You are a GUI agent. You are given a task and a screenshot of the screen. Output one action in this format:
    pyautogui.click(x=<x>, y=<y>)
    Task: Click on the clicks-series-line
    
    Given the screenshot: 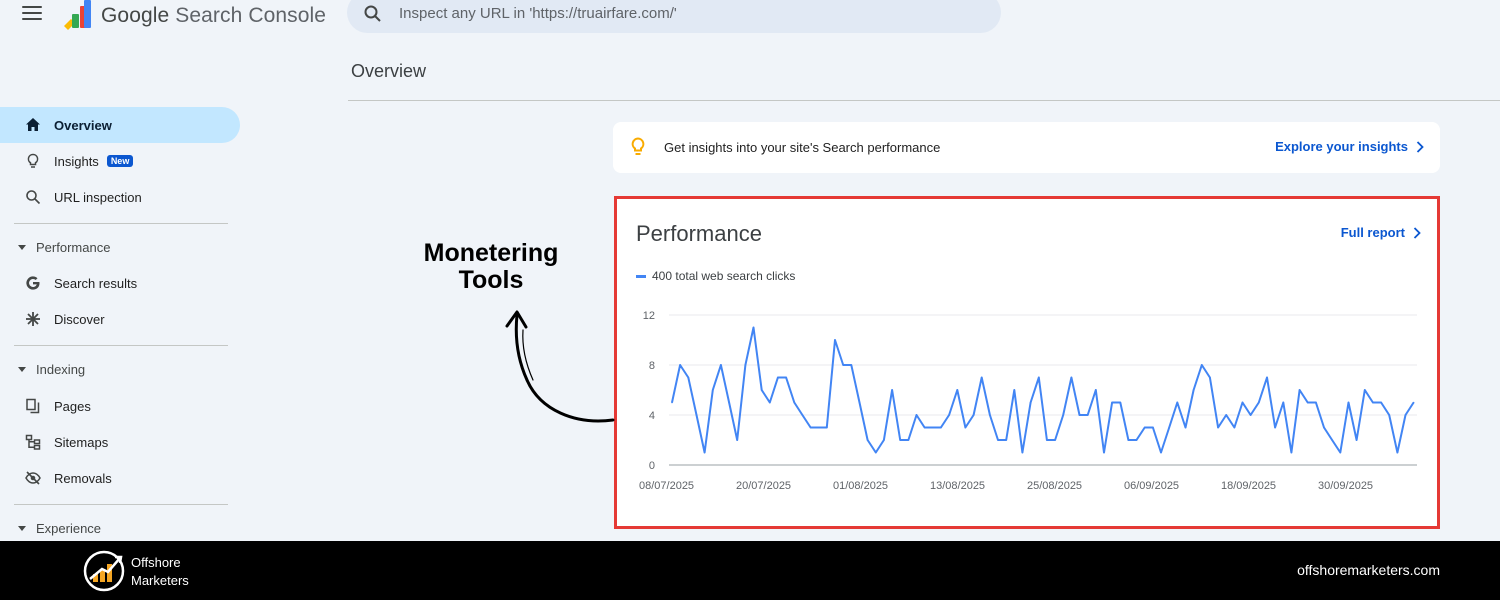 What is the action you would take?
    pyautogui.click(x=1043, y=390)
    